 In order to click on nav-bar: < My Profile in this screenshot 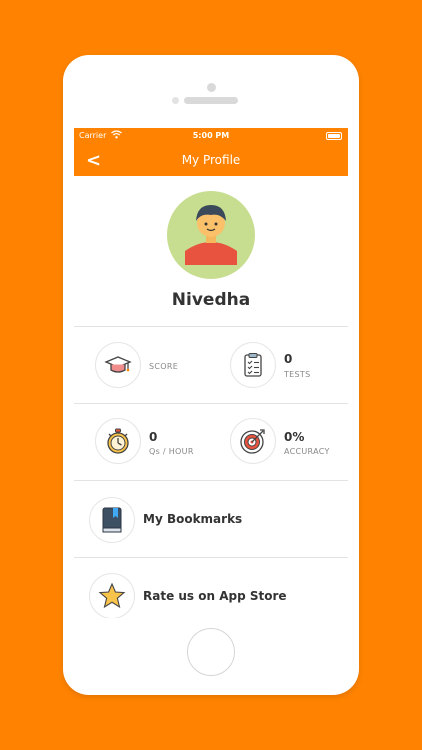, I will do `click(211, 160)`.